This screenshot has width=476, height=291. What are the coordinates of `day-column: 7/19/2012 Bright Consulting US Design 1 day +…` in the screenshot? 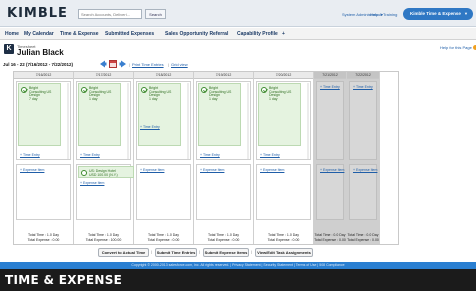 It's located at (224, 158).